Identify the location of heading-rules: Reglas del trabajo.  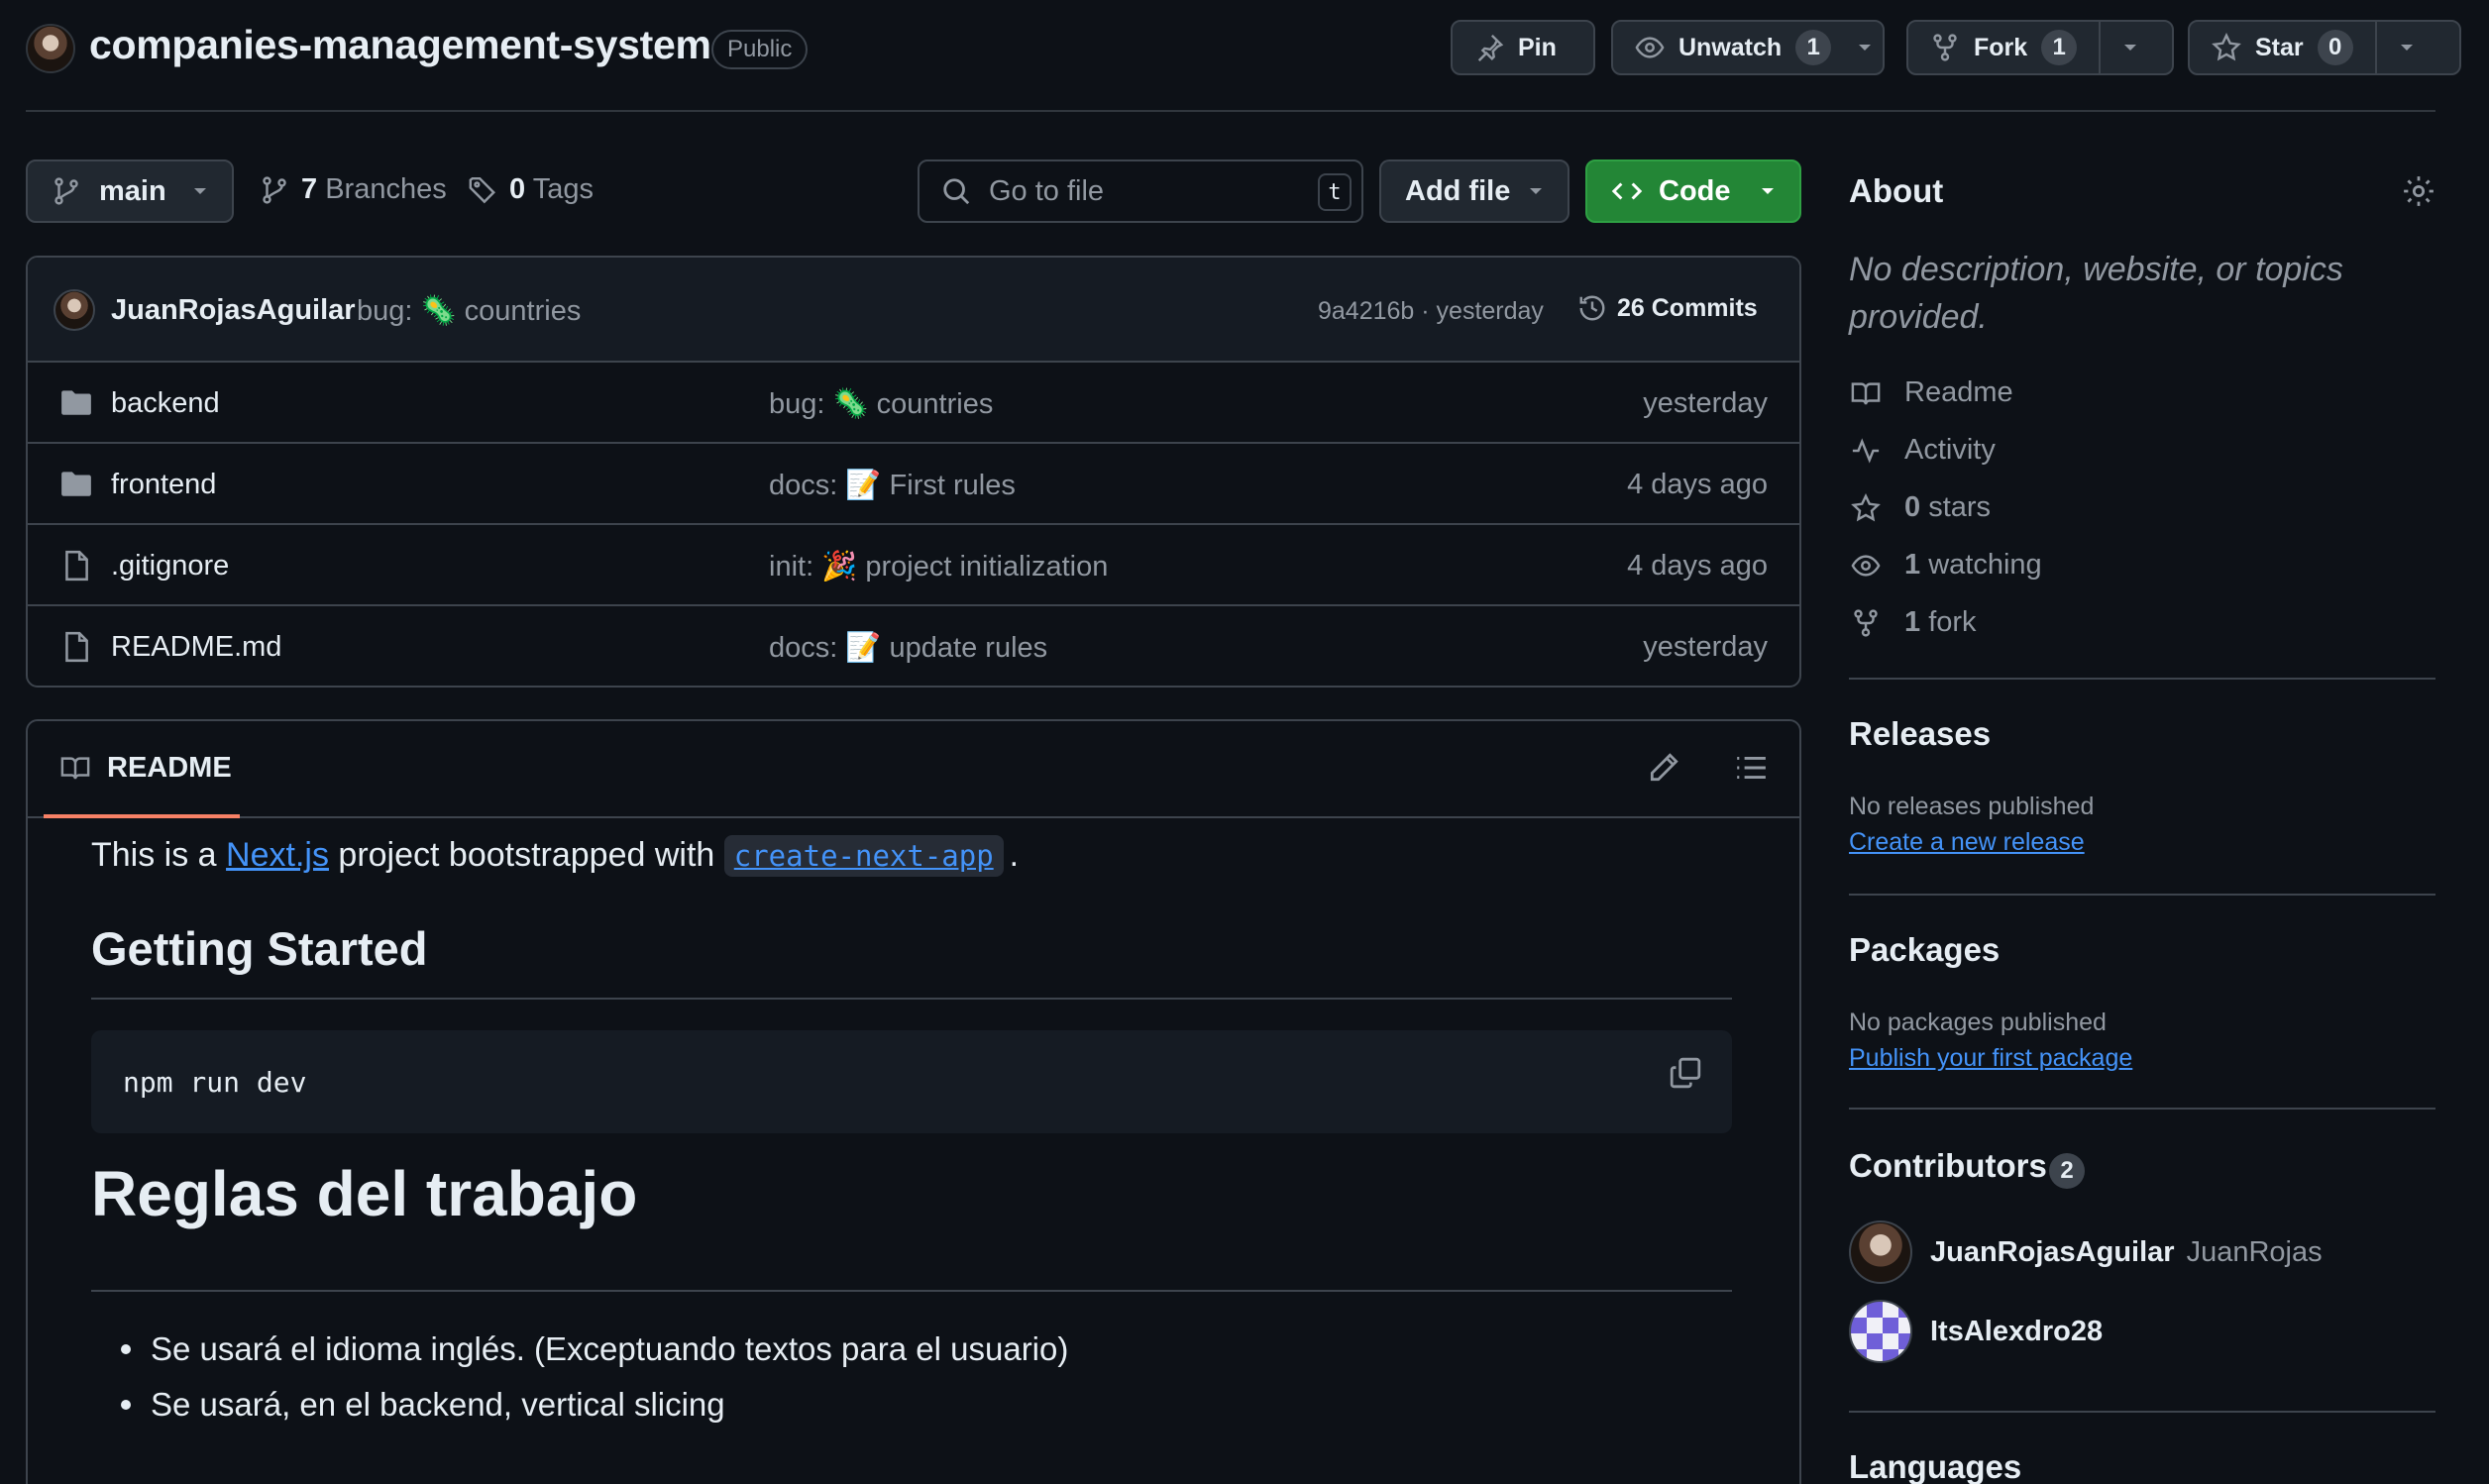
(364, 1193).